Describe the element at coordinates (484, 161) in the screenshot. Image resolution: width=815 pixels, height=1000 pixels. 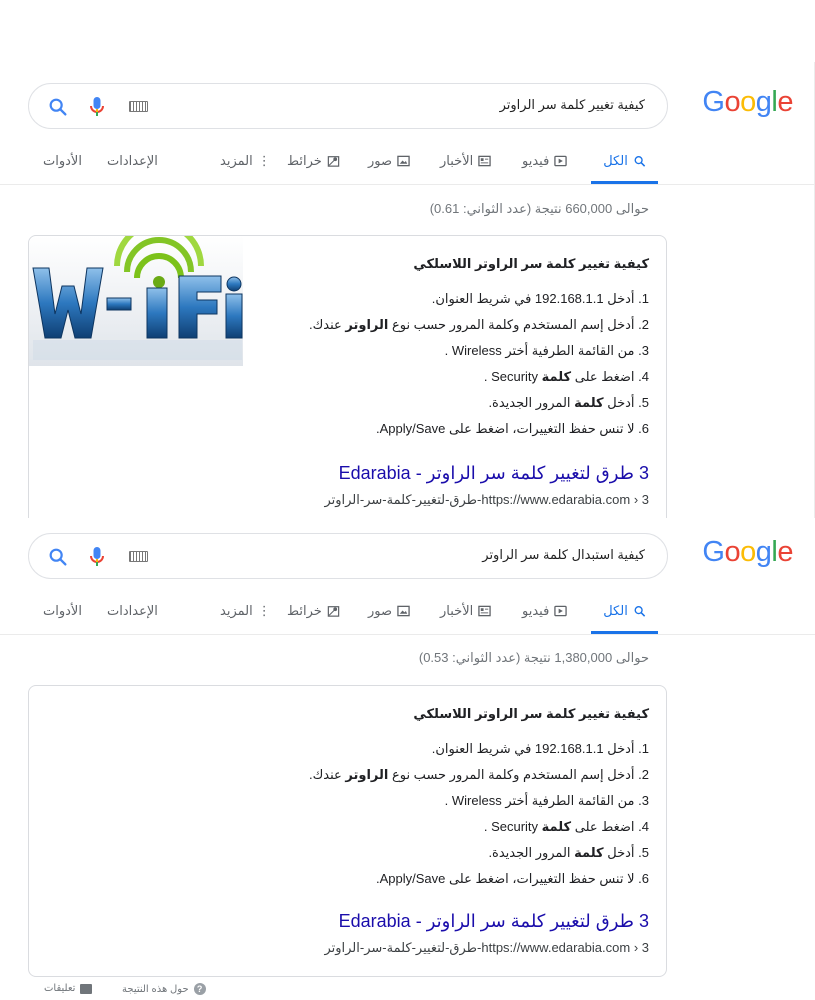
I see `news-icon` at that location.